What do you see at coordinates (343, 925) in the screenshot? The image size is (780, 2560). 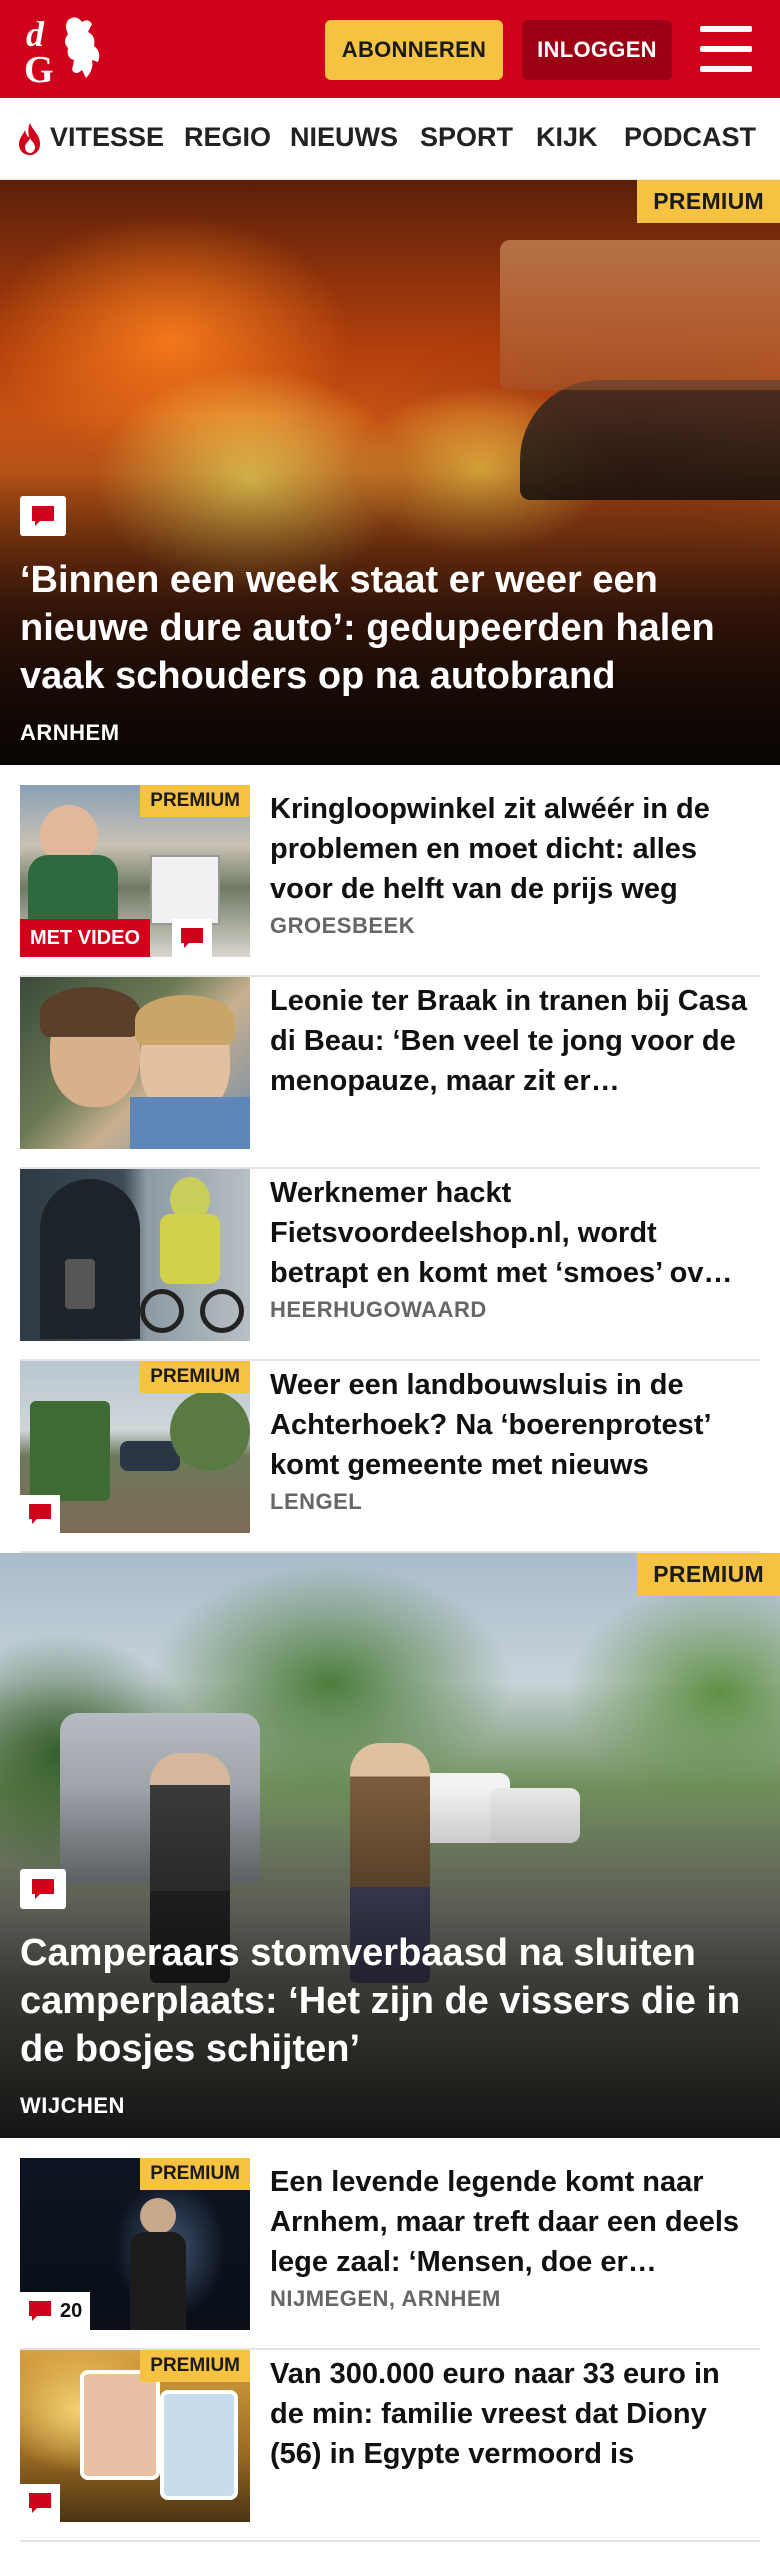 I see `article-location: GROESBEEK` at bounding box center [343, 925].